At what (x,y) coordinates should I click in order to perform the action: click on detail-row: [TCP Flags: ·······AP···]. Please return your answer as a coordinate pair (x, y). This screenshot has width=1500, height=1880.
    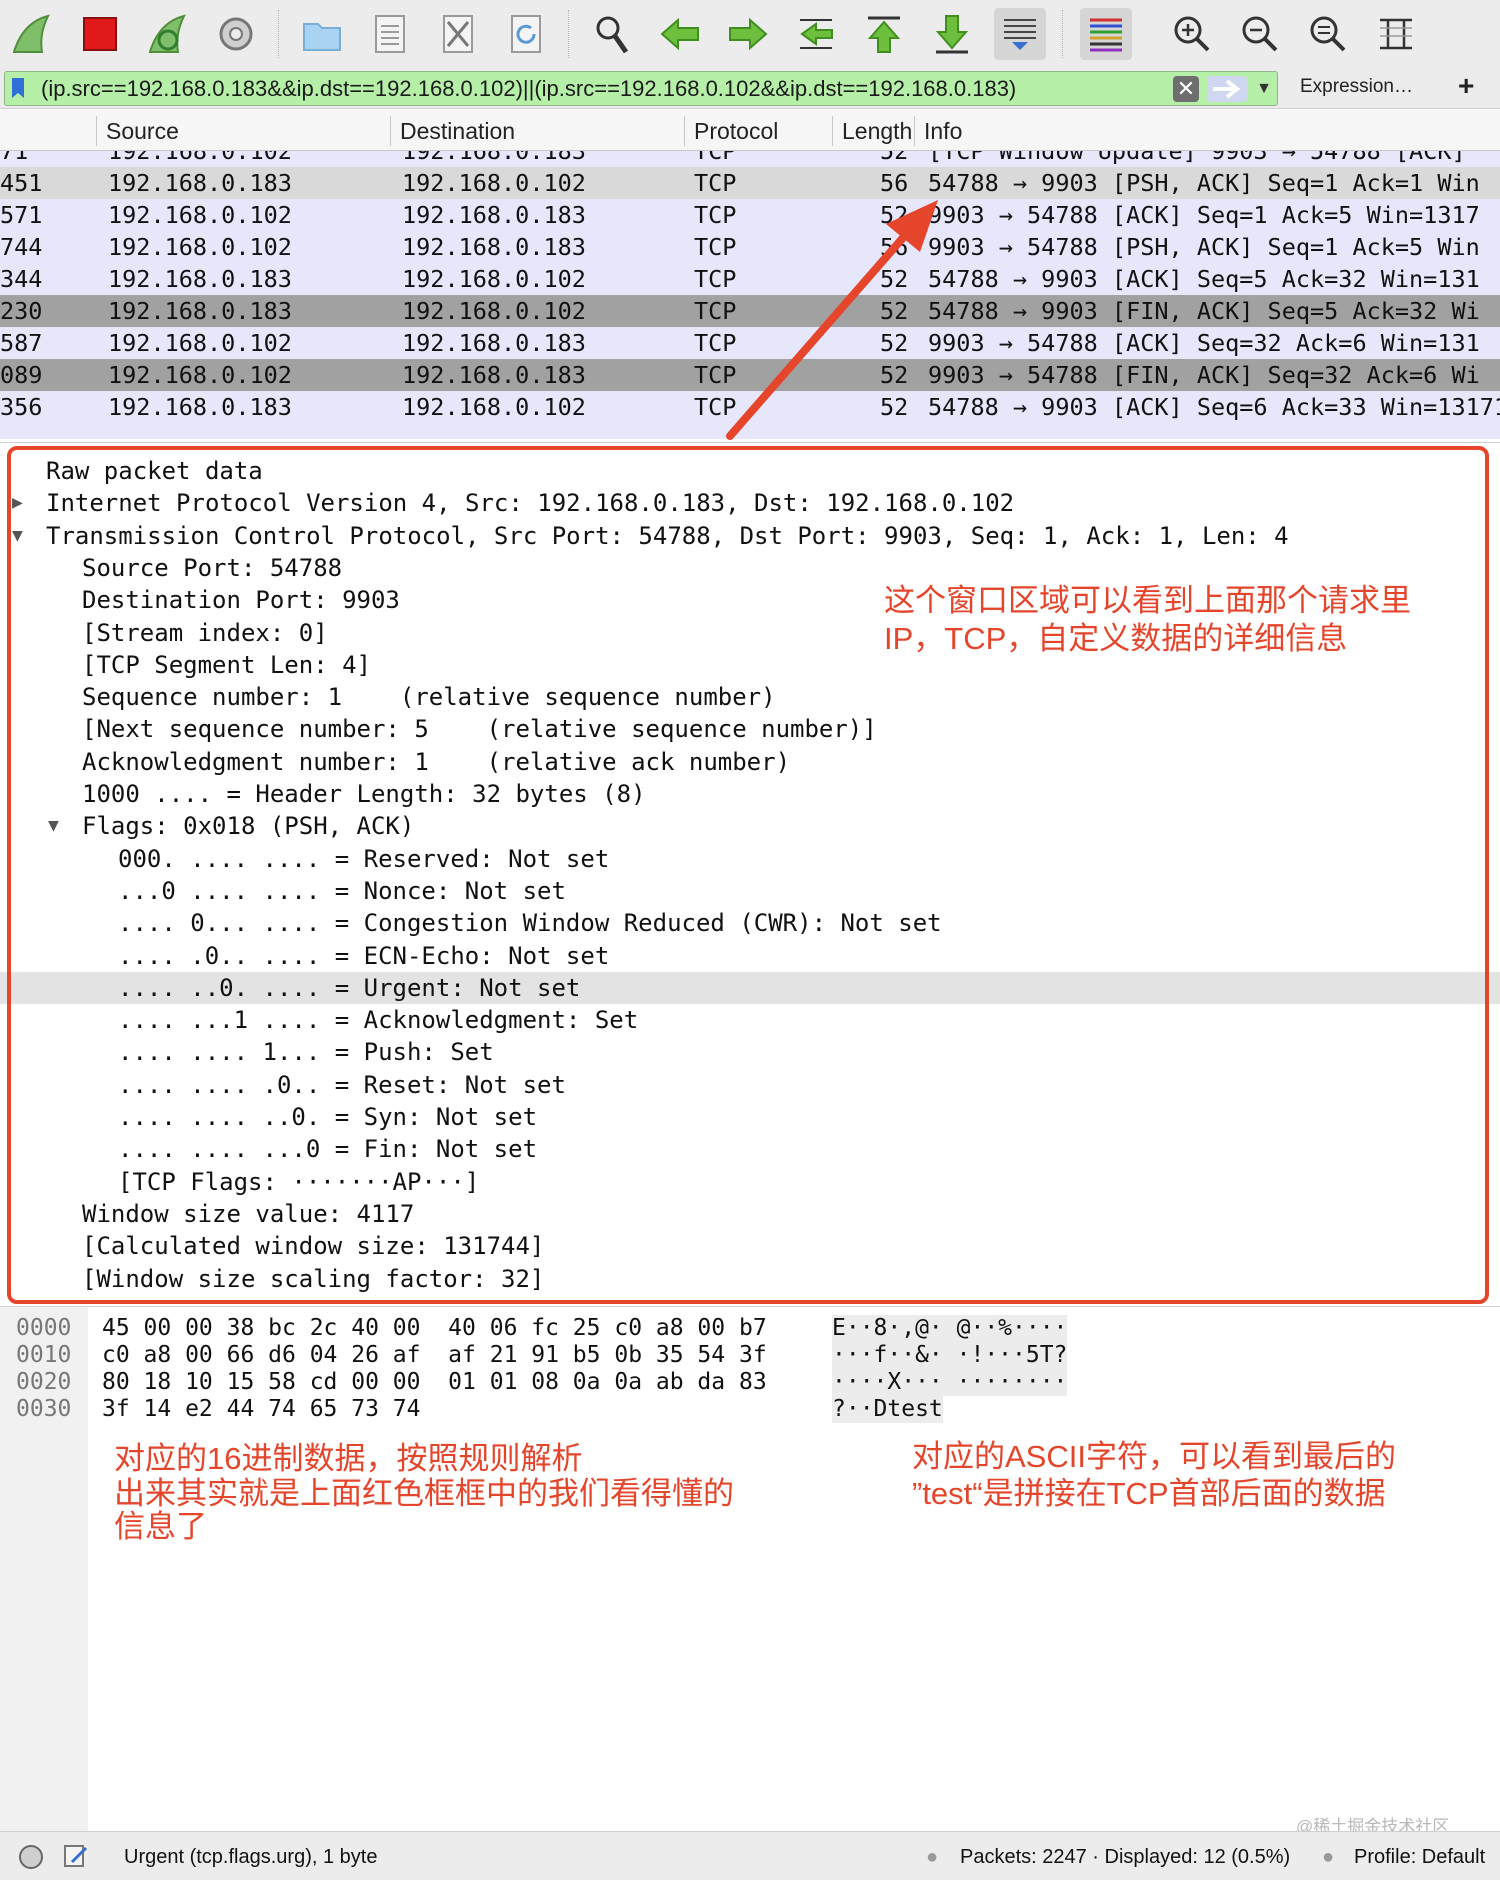
    Looking at the image, I should click on (750, 1182).